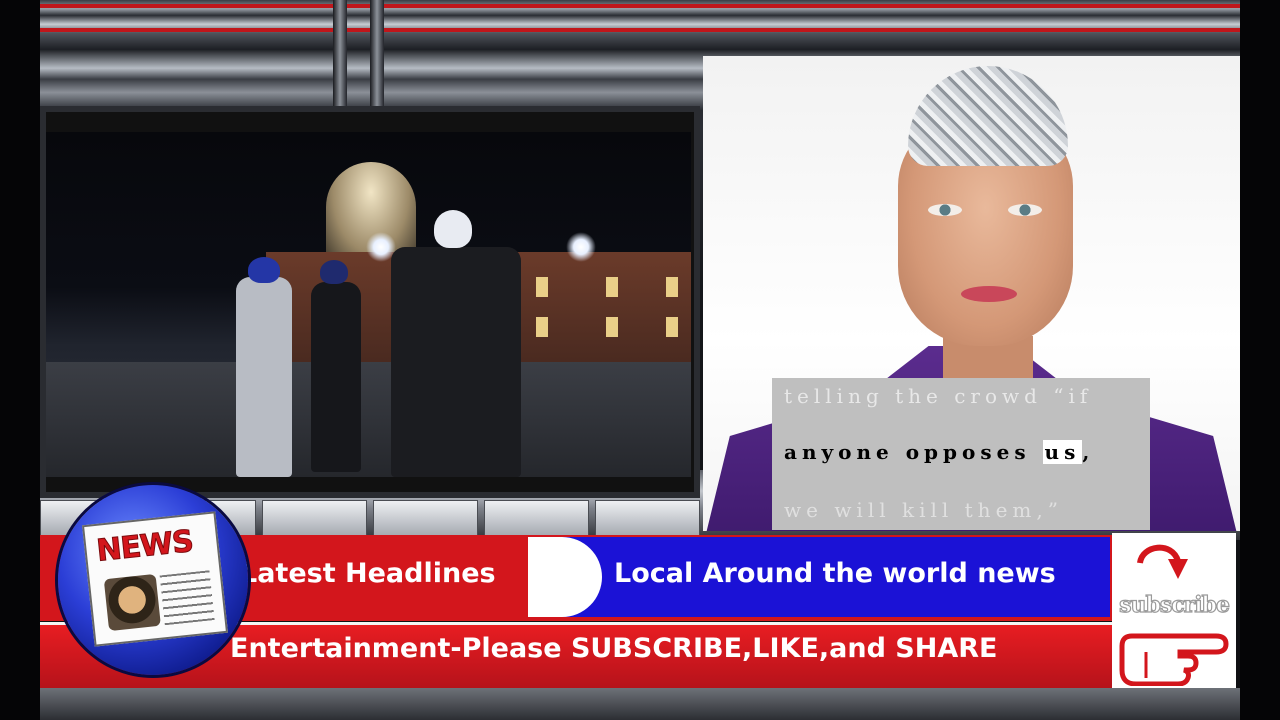 The height and width of the screenshot is (720, 1280). What do you see at coordinates (988, 116) in the screenshot?
I see `robot-head-cap` at bounding box center [988, 116].